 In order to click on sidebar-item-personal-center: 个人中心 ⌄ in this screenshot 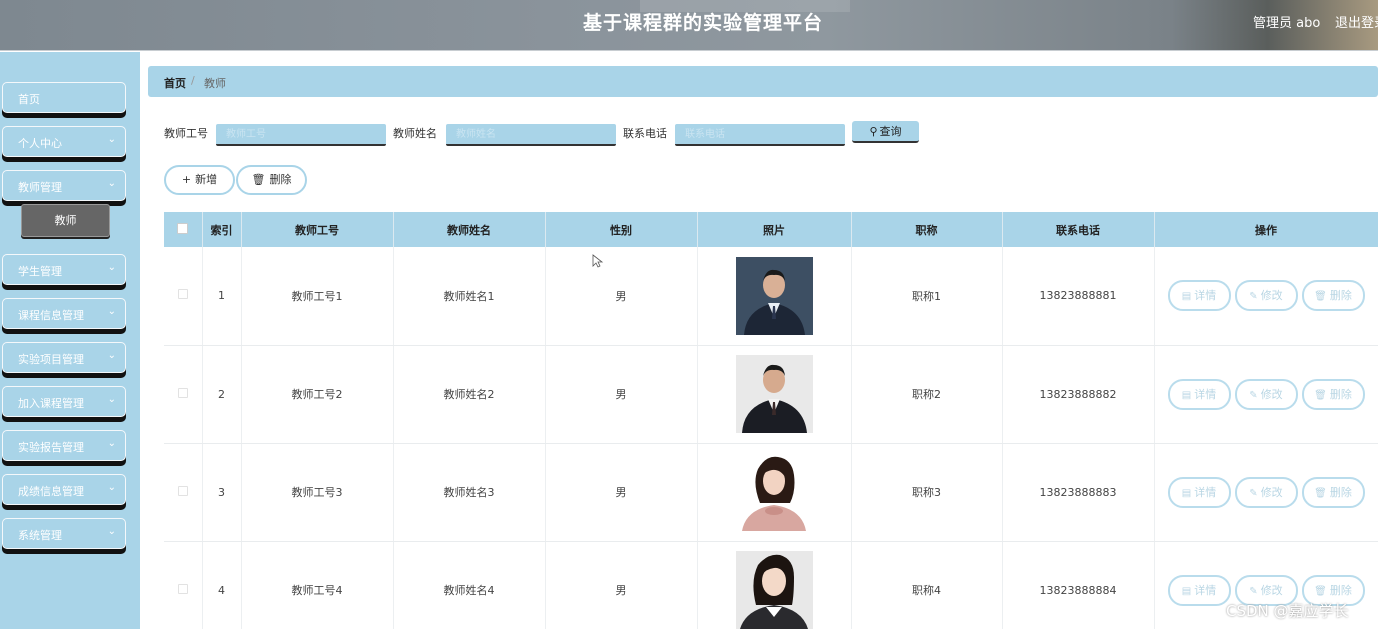, I will do `click(64, 141)`.